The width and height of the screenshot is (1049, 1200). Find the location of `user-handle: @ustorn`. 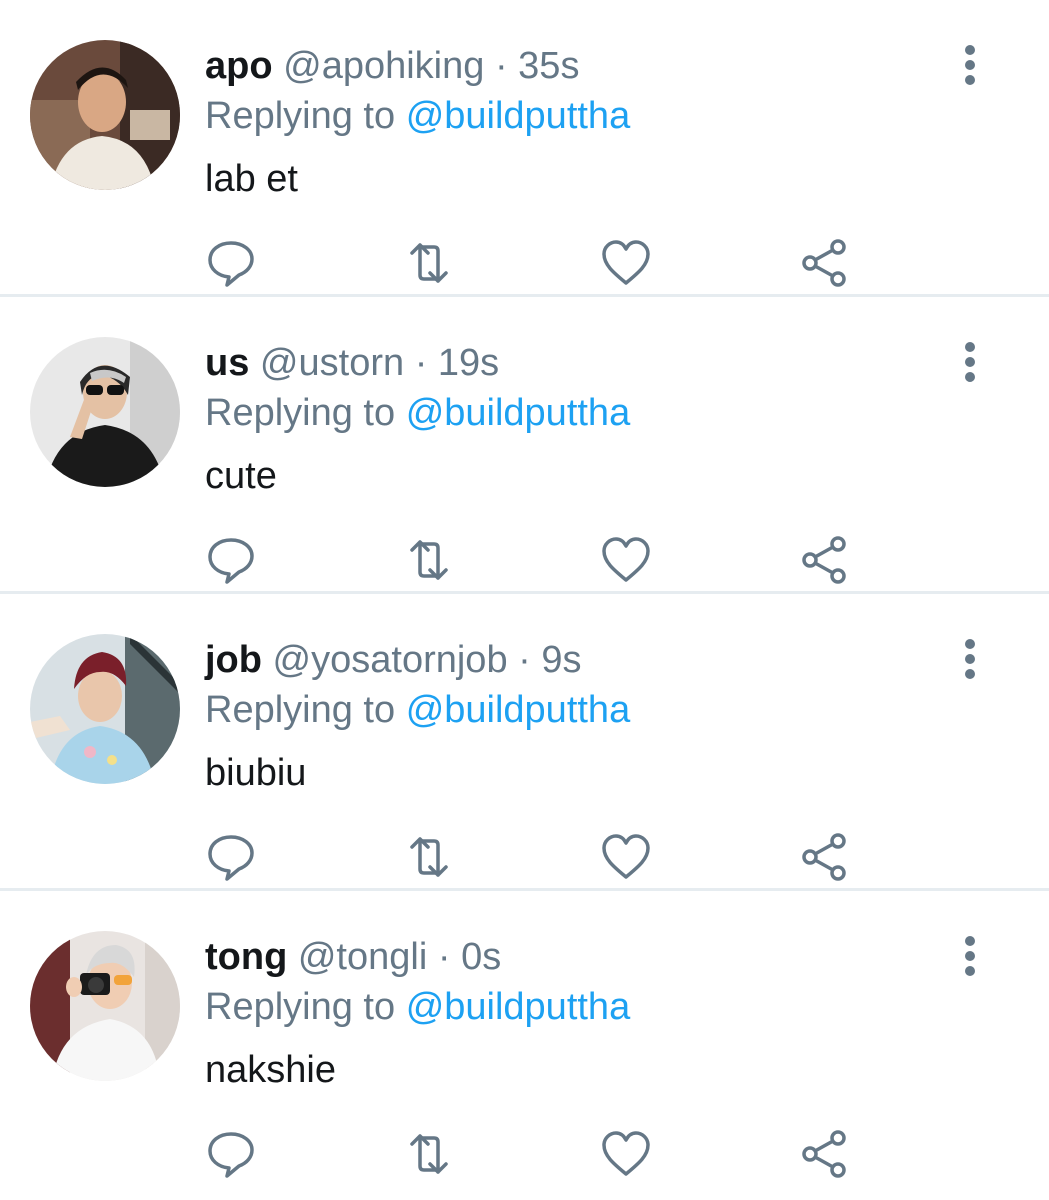

user-handle: @ustorn is located at coordinates (332, 363).